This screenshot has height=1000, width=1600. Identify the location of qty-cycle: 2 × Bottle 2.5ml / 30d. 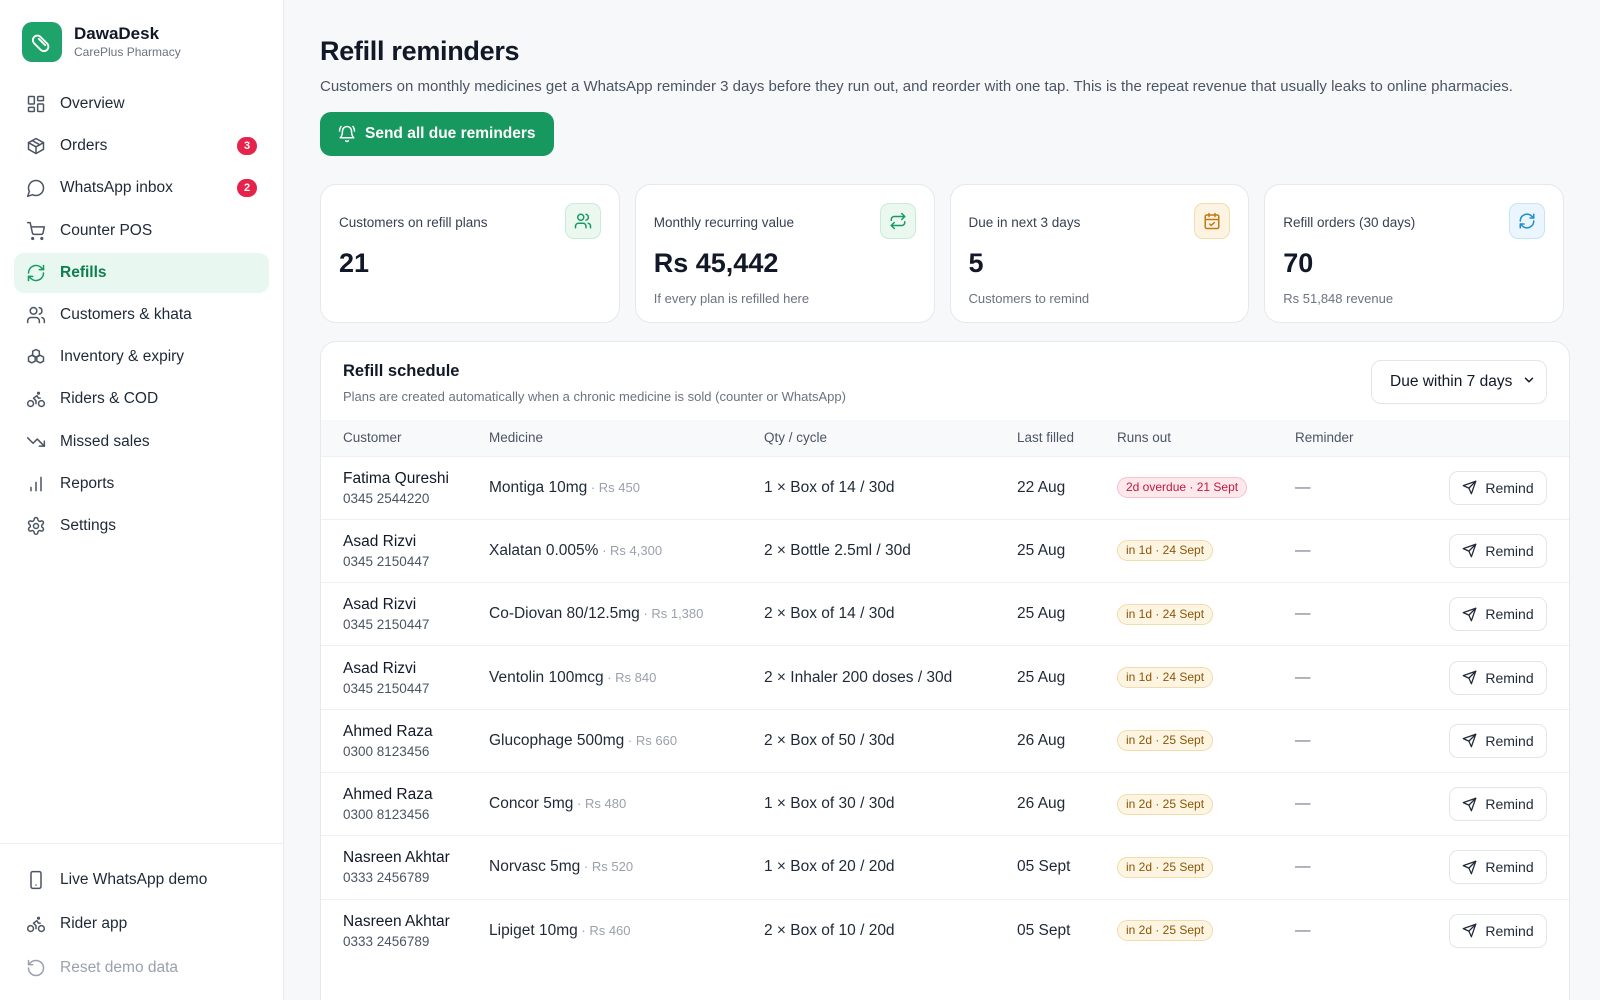
(890, 550).